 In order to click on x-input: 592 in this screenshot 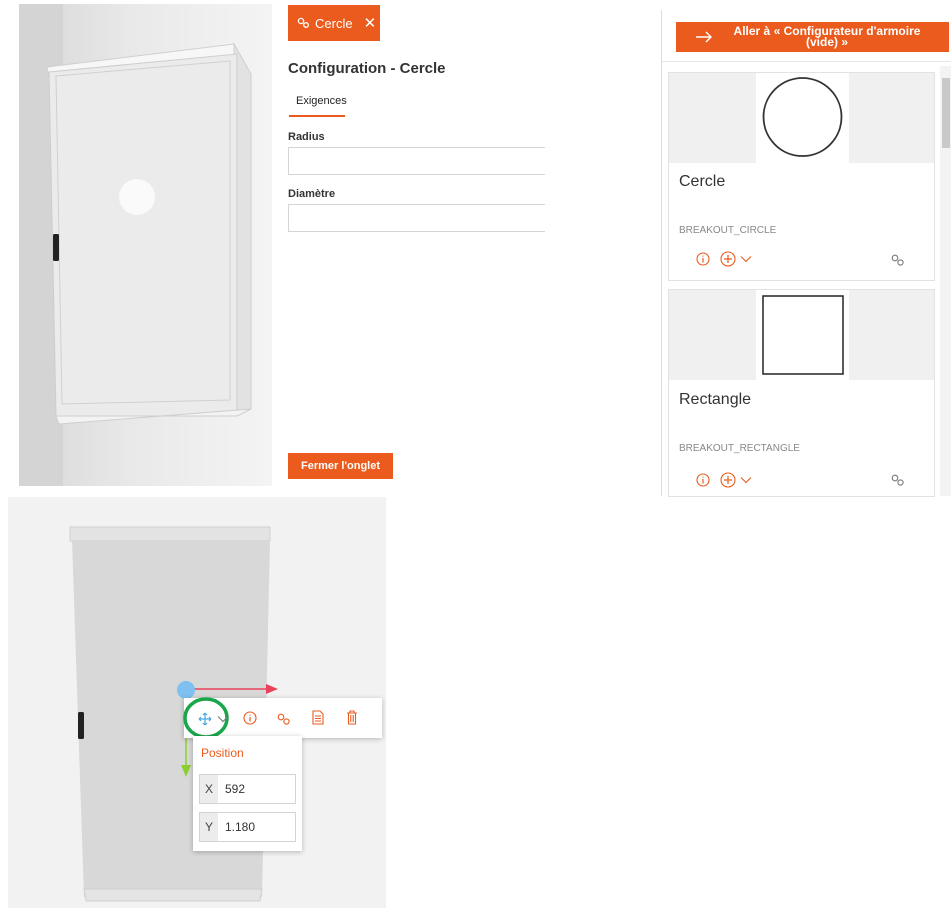, I will do `click(256, 789)`.